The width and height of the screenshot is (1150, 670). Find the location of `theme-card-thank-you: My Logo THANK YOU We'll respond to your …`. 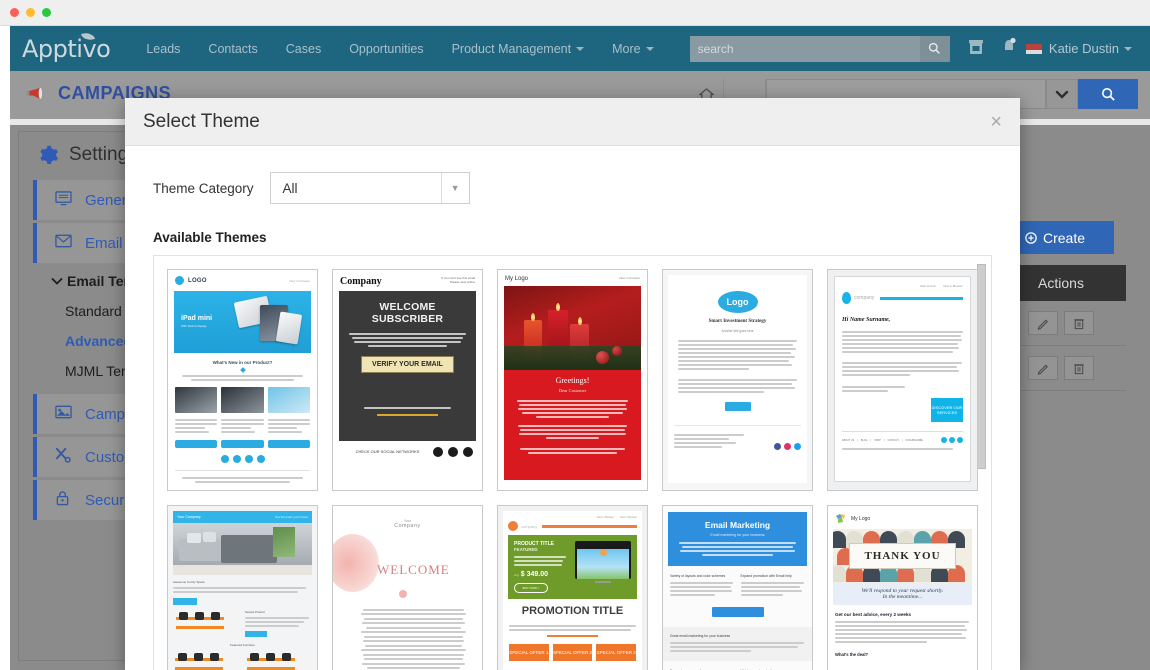

theme-card-thank-you: My Logo THANK YOU We'll respond to your … is located at coordinates (902, 587).